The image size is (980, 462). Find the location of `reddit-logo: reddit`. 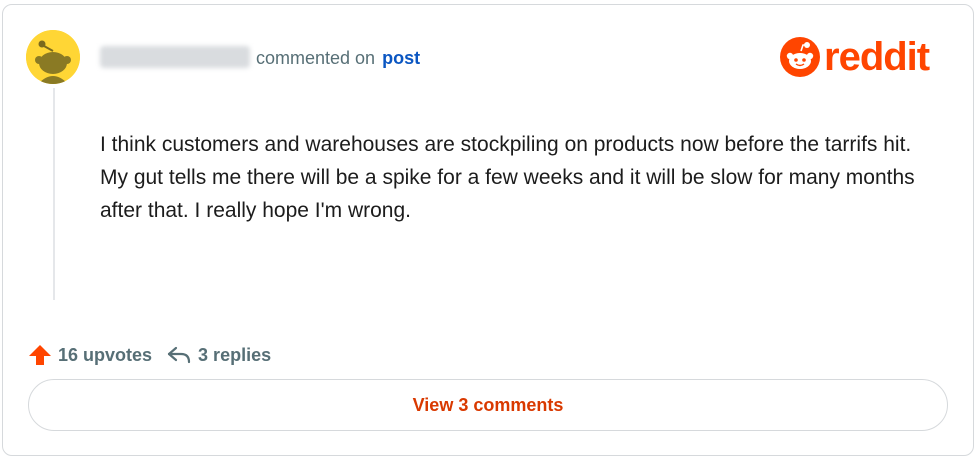

reddit-logo: reddit is located at coordinates (855, 57).